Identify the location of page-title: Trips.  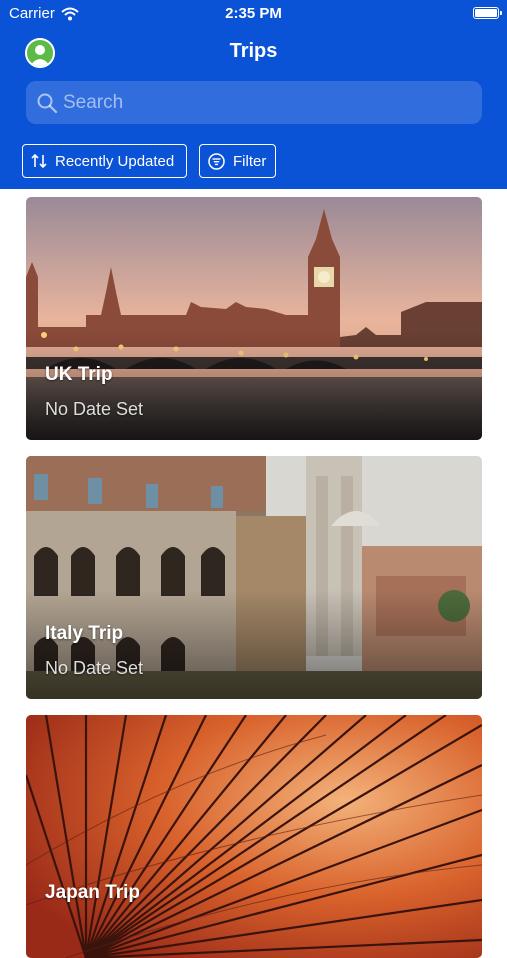
(253, 51).